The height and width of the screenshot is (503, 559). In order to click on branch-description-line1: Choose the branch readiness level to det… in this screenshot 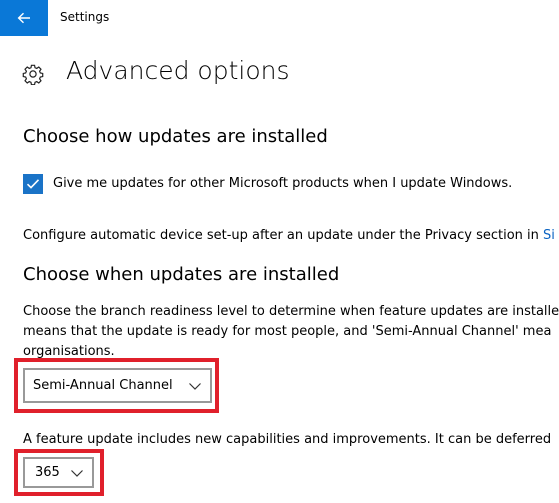, I will do `click(291, 311)`.